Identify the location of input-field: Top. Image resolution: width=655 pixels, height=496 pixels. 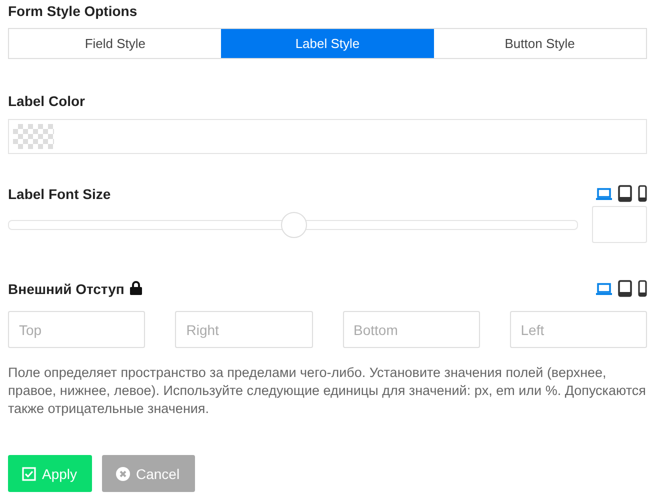
(77, 329).